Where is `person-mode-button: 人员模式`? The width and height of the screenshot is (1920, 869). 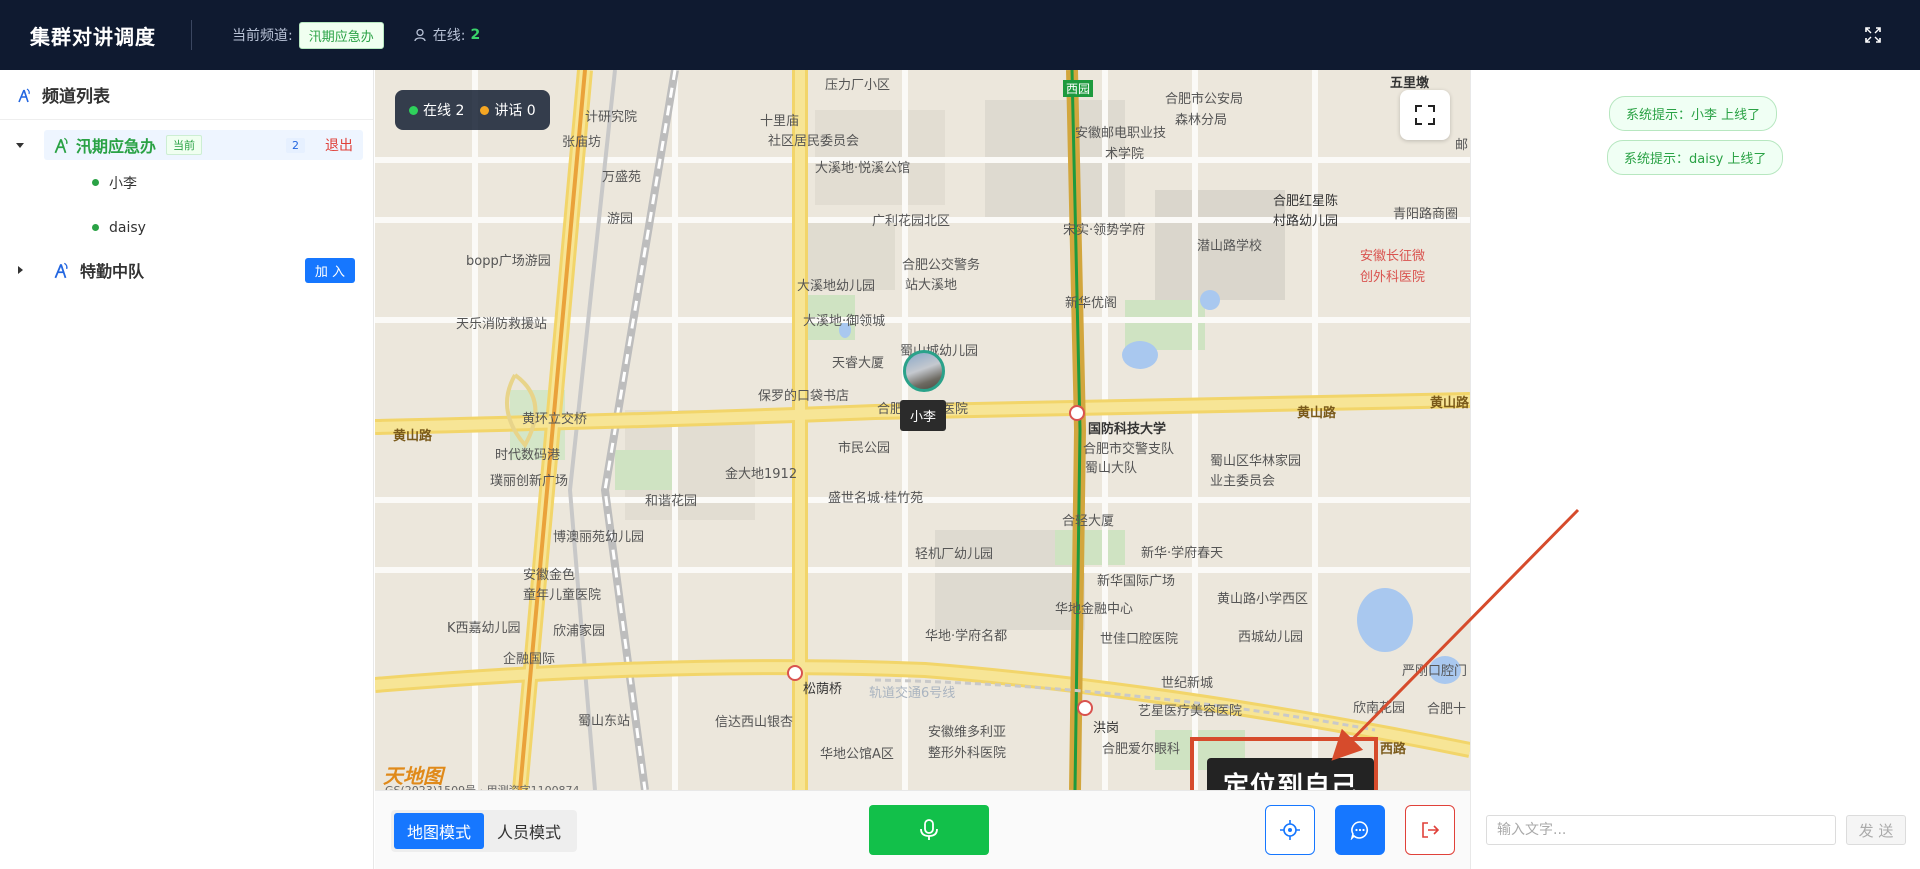 person-mode-button: 人员模式 is located at coordinates (529, 831).